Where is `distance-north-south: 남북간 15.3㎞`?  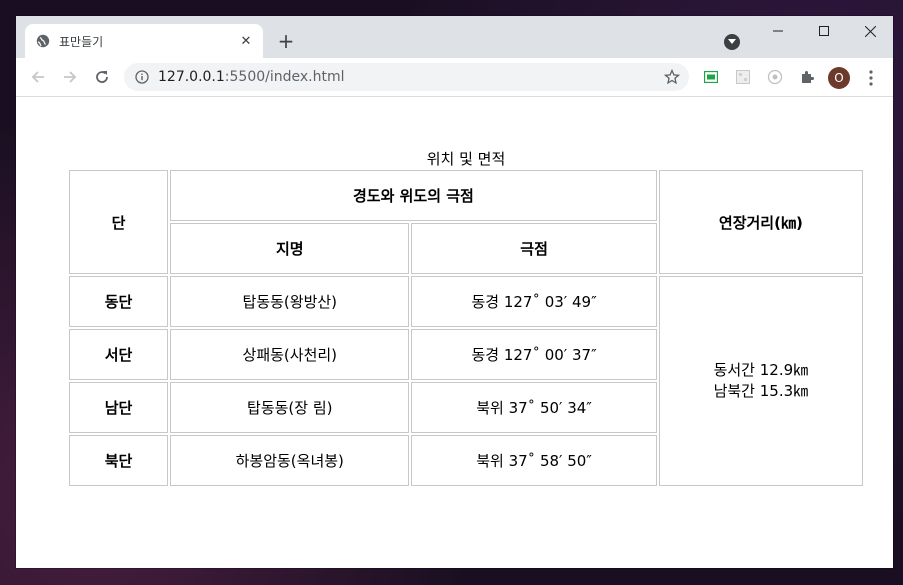 distance-north-south: 남북간 15.3㎞ is located at coordinates (761, 391).